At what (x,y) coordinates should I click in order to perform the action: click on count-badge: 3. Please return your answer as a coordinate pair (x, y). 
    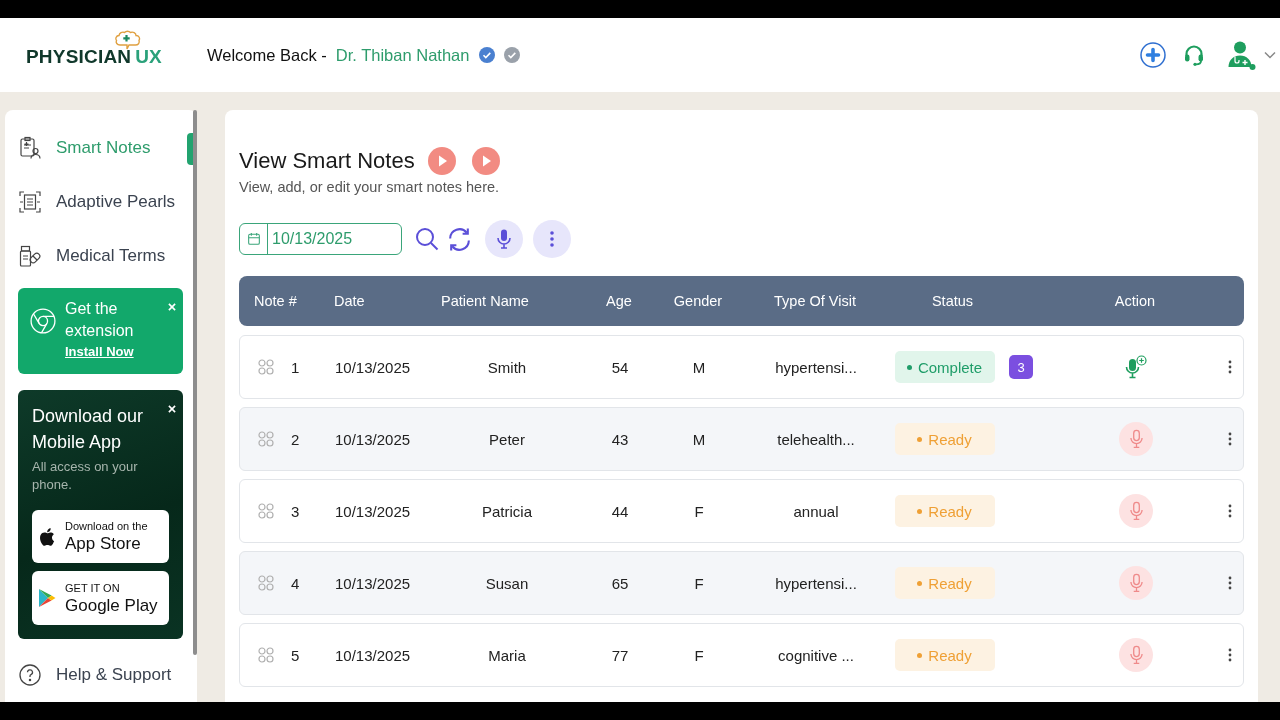
    Looking at the image, I should click on (1021, 367).